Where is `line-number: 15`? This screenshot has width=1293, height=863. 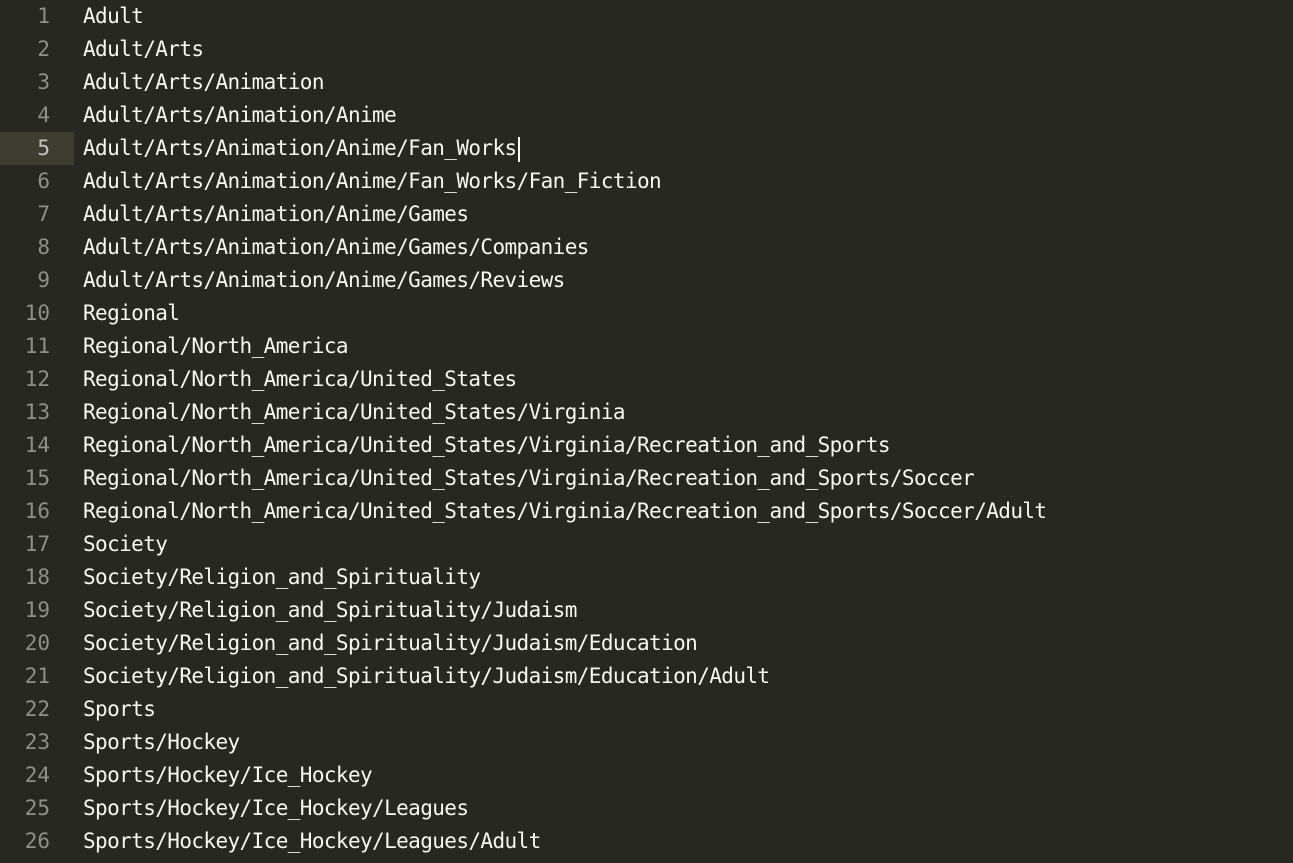
line-number: 15 is located at coordinates (37, 478).